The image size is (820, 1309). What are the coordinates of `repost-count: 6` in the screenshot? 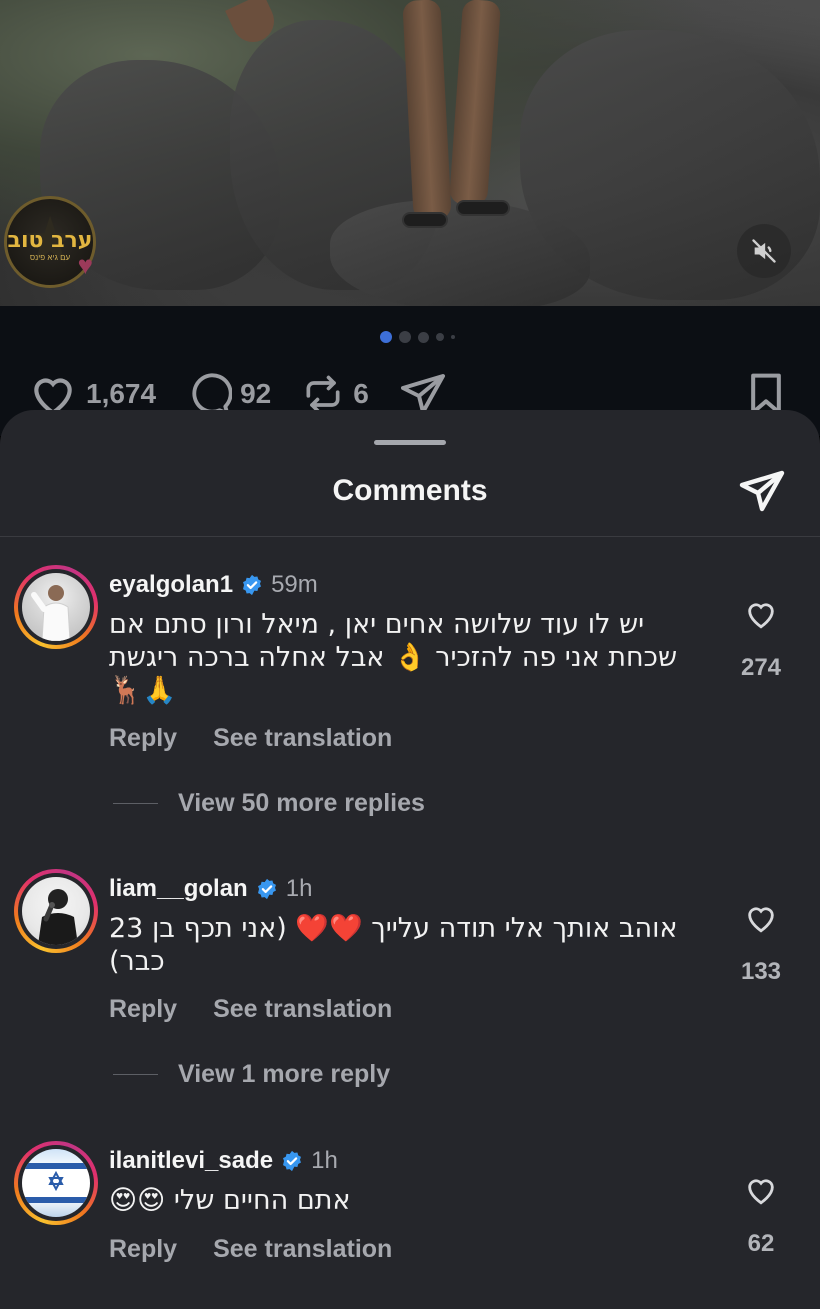 It's located at (361, 393).